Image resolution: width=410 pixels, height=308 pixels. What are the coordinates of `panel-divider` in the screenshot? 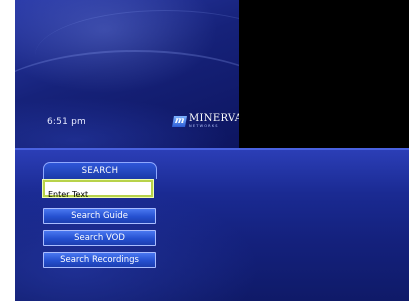 It's located at (212, 149).